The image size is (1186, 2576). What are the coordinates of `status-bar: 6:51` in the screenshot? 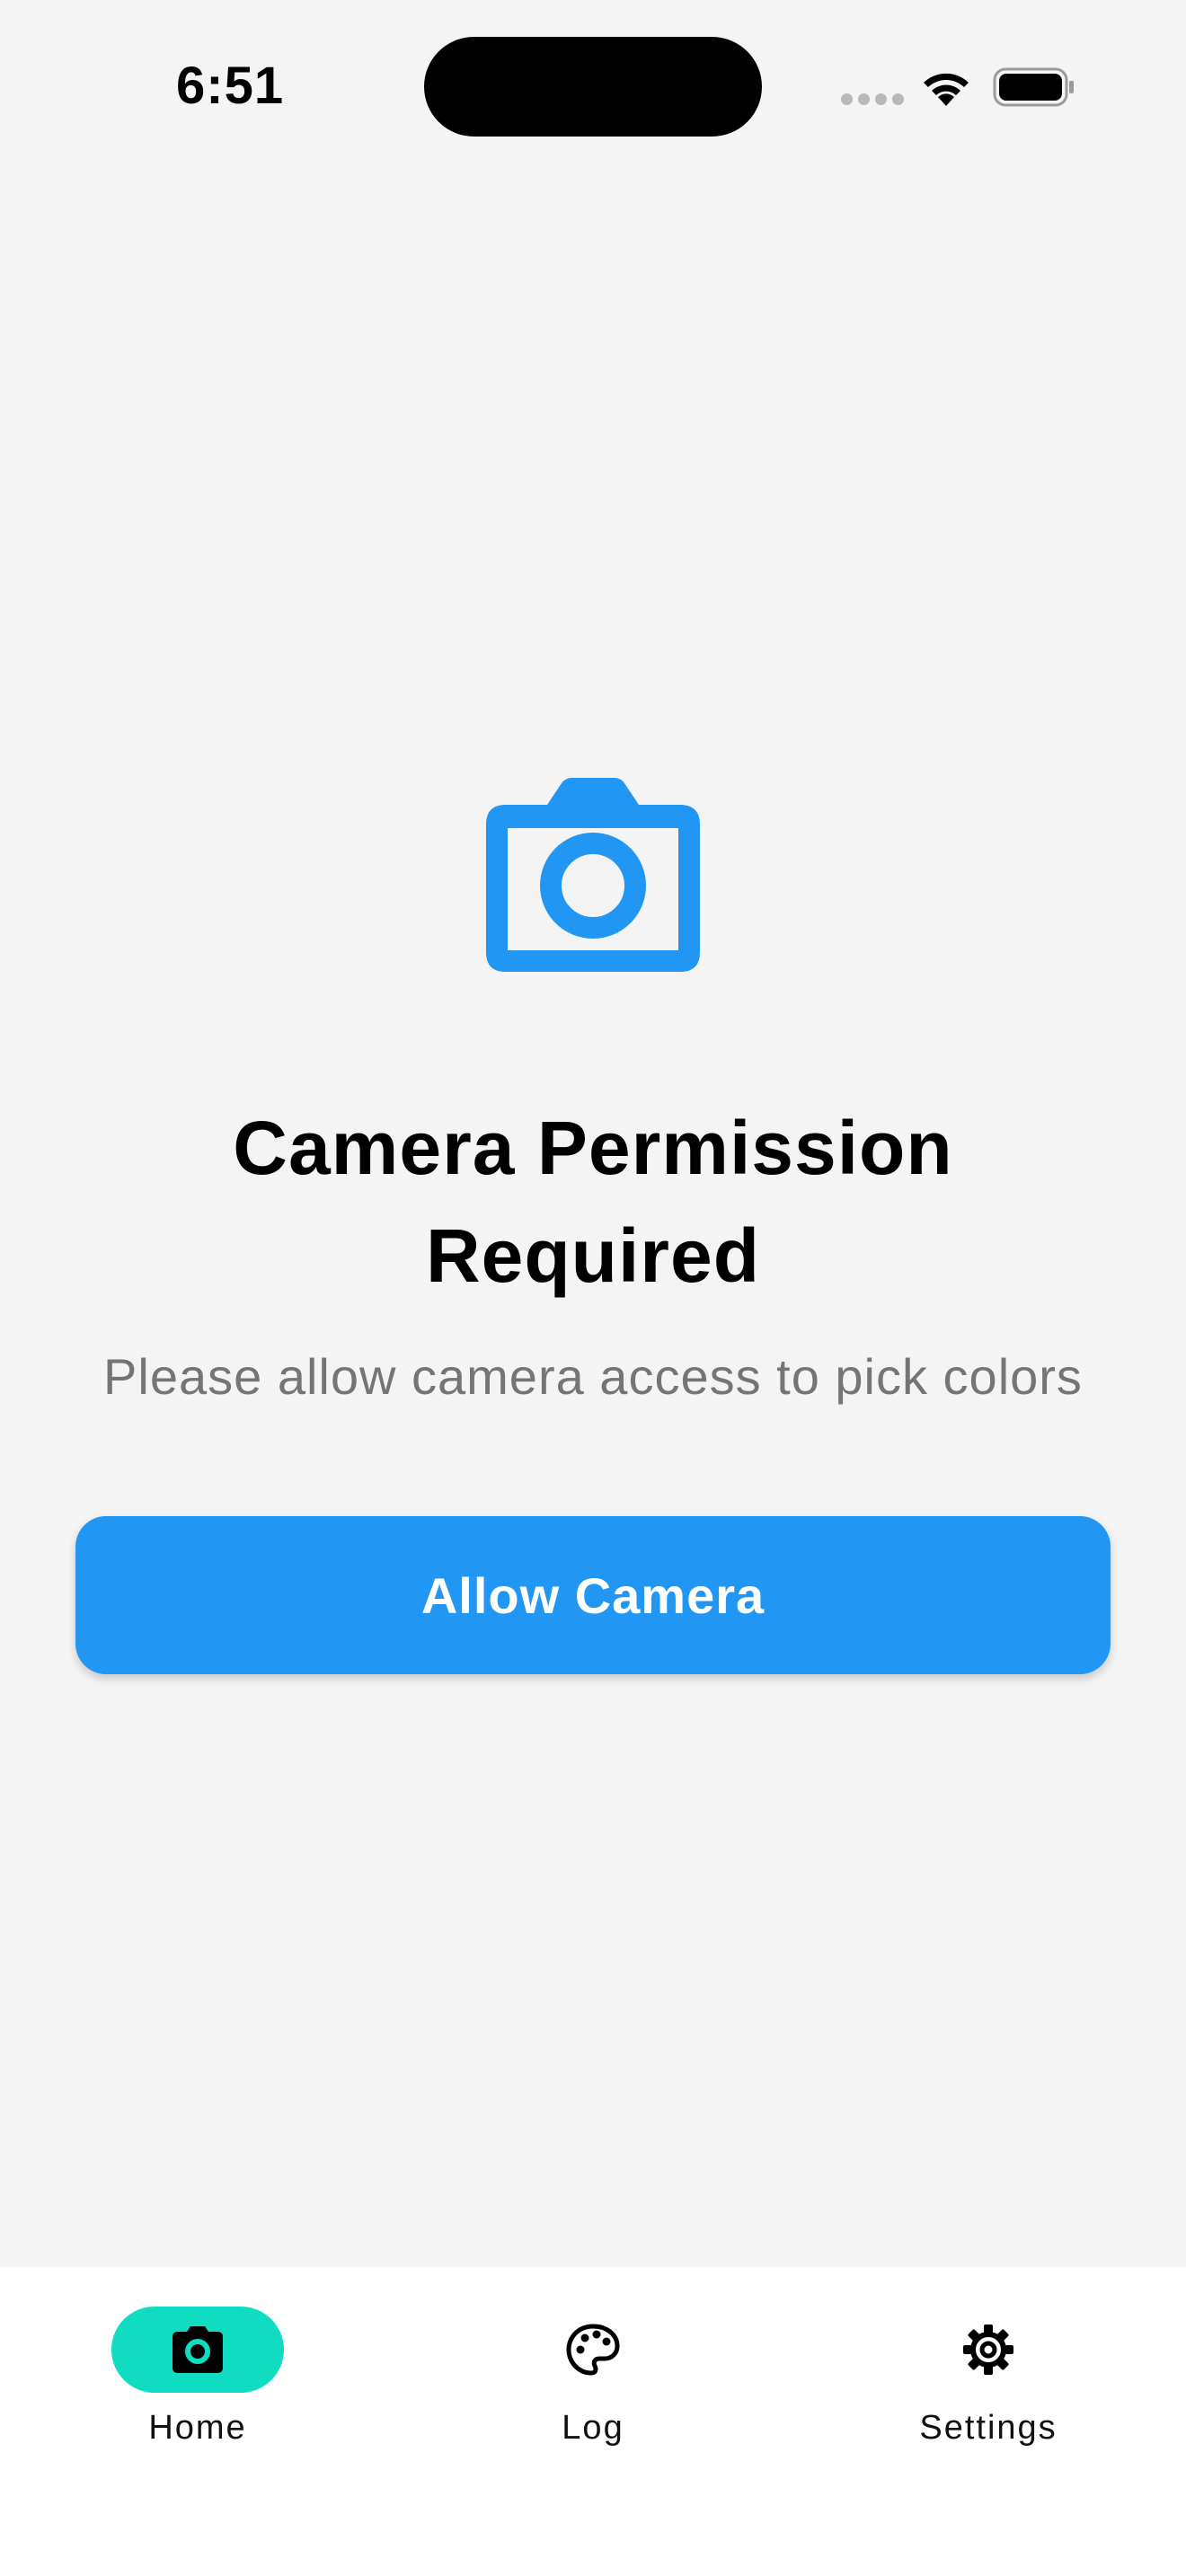 It's located at (593, 90).